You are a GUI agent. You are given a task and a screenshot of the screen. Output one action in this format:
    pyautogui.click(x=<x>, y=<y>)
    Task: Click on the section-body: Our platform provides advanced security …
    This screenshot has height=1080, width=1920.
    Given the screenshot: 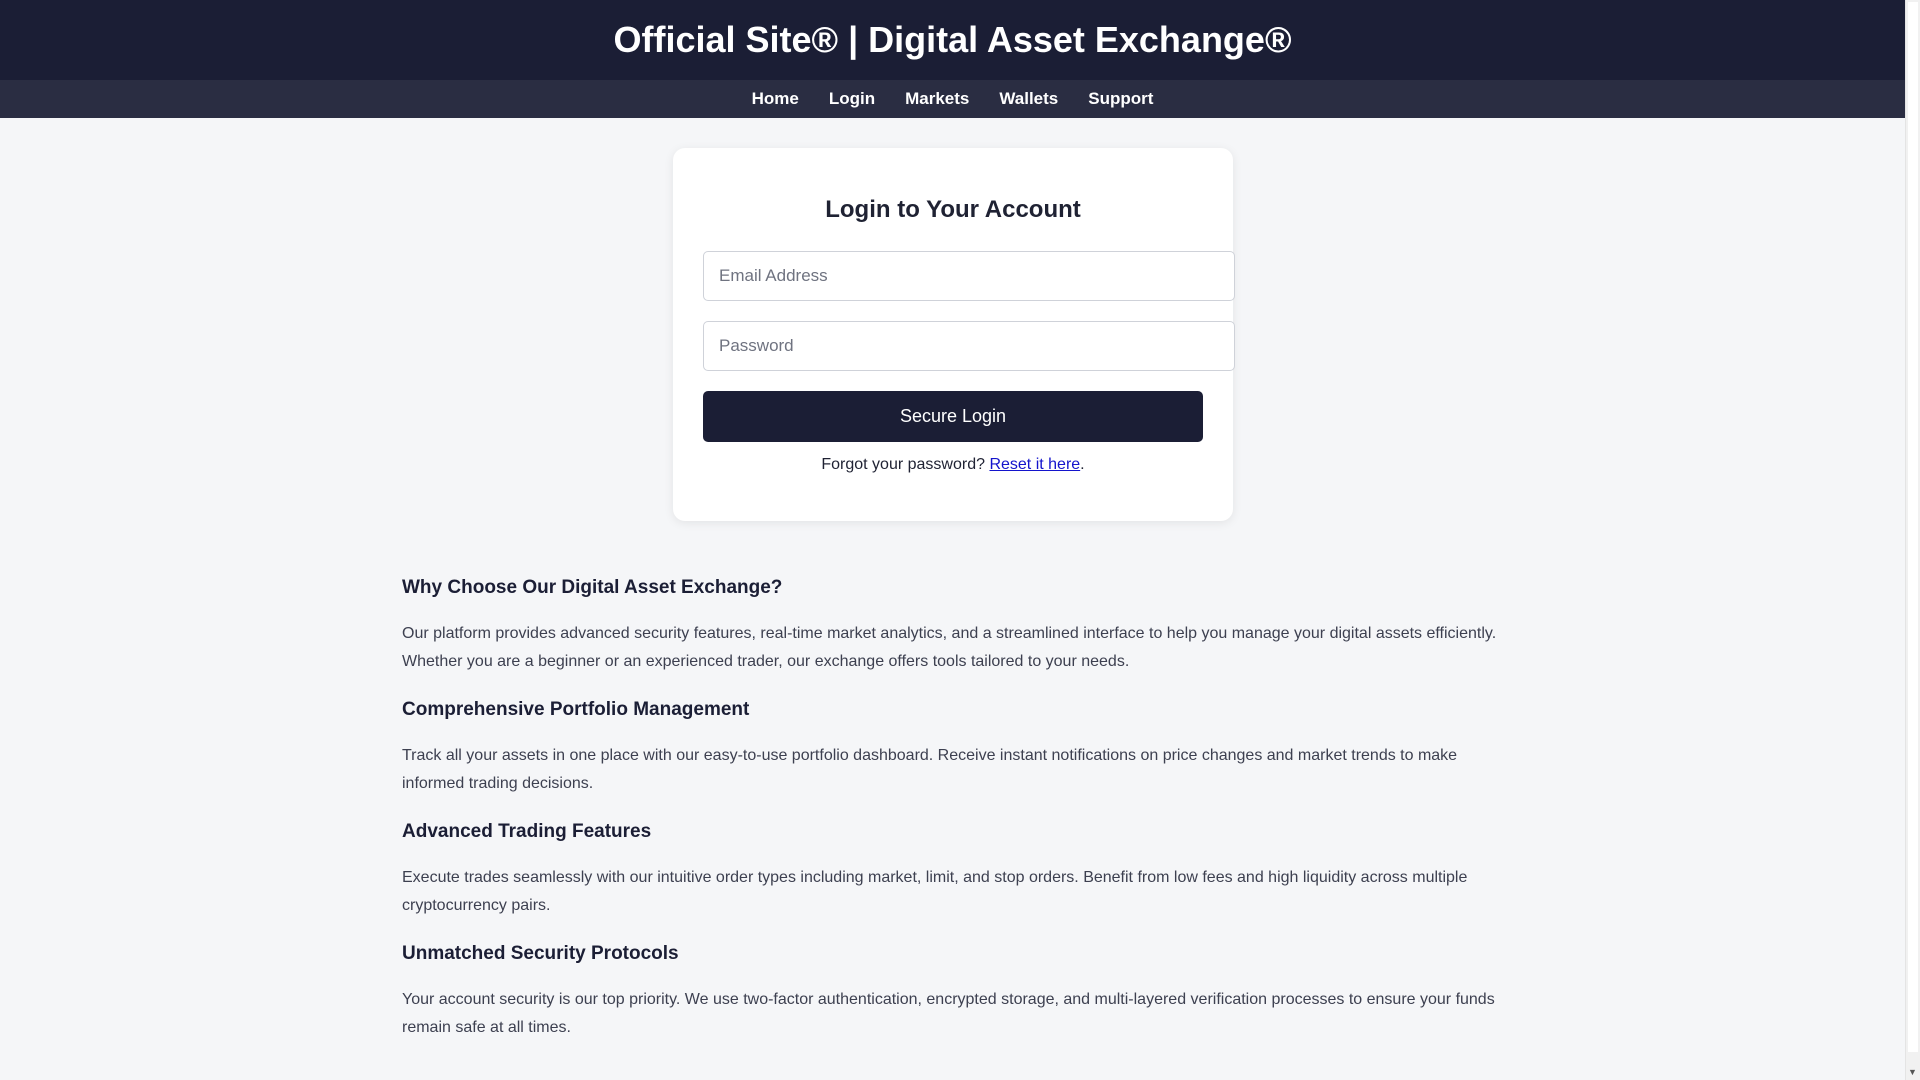 What is the action you would take?
    pyautogui.click(x=949, y=647)
    